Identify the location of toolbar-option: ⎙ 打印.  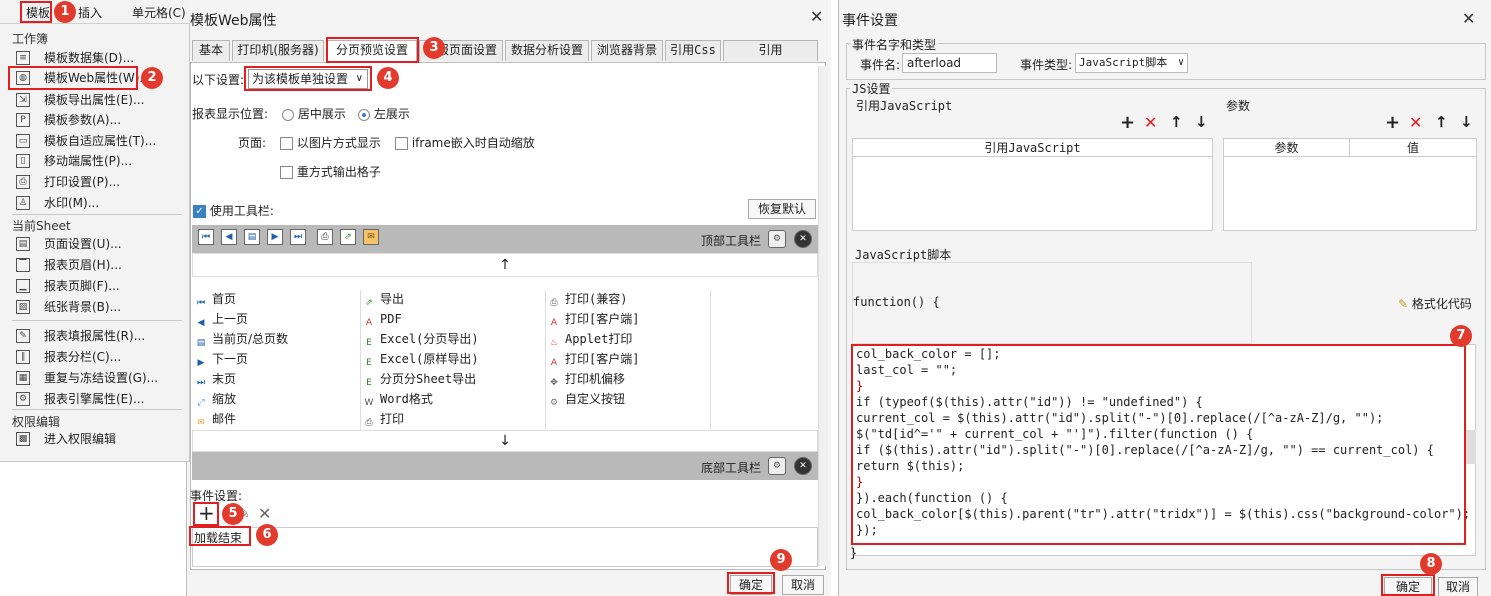
(383, 419).